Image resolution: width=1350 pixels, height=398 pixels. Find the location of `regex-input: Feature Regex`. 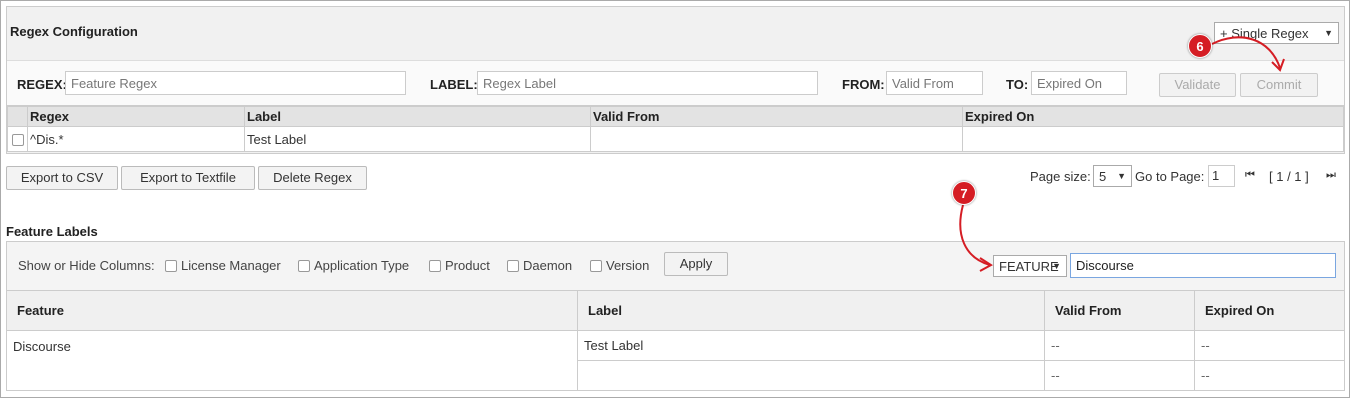

regex-input: Feature Regex is located at coordinates (235, 83).